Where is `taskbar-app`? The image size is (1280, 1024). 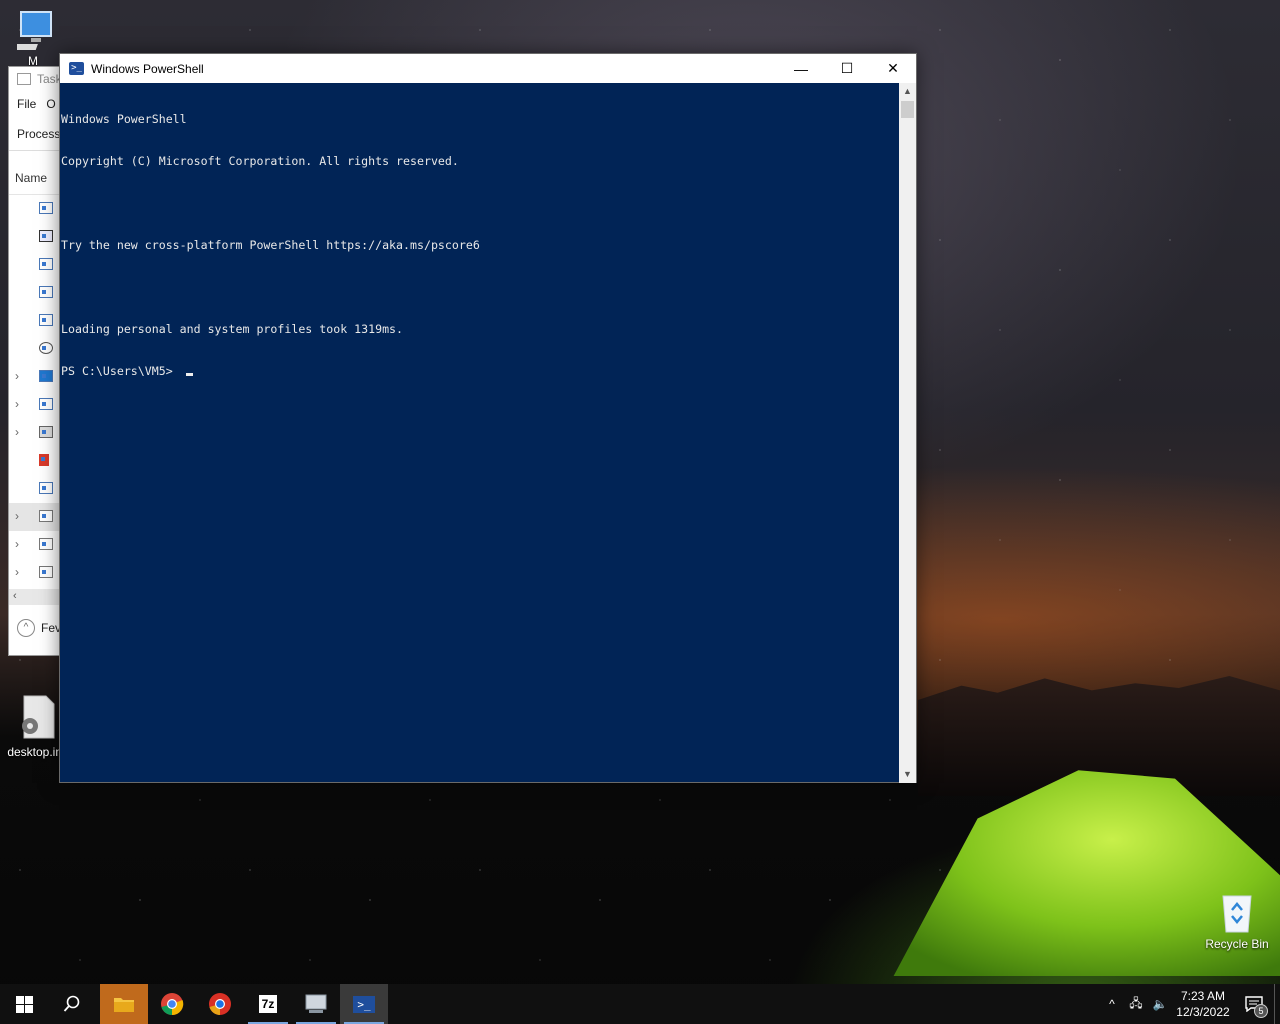 taskbar-app is located at coordinates (316, 1004).